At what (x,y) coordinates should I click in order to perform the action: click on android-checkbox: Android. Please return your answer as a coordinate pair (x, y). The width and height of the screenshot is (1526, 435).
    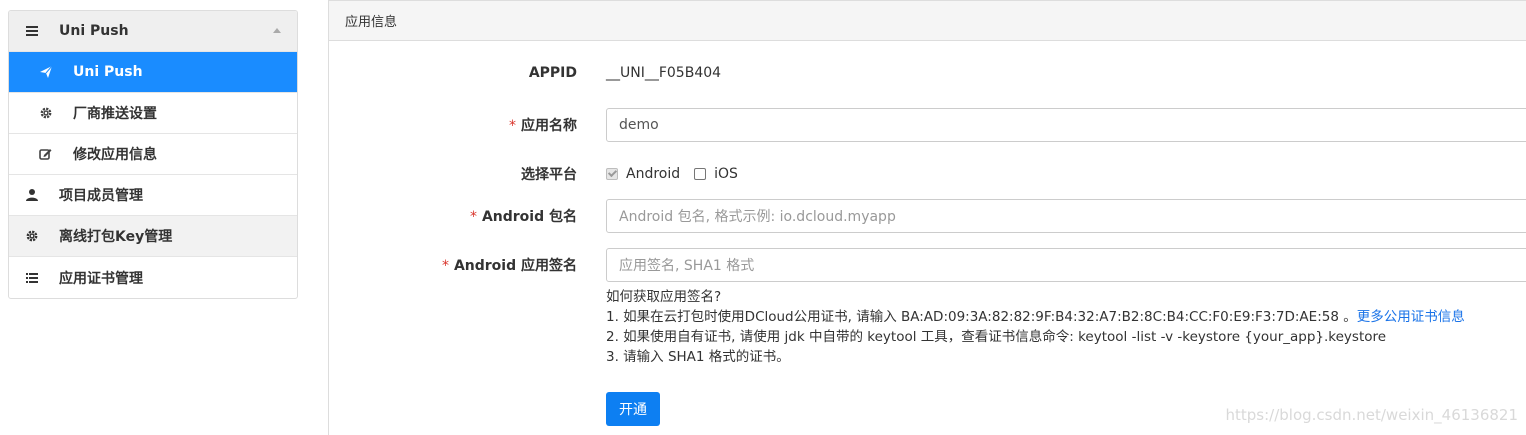
    Looking at the image, I should click on (643, 174).